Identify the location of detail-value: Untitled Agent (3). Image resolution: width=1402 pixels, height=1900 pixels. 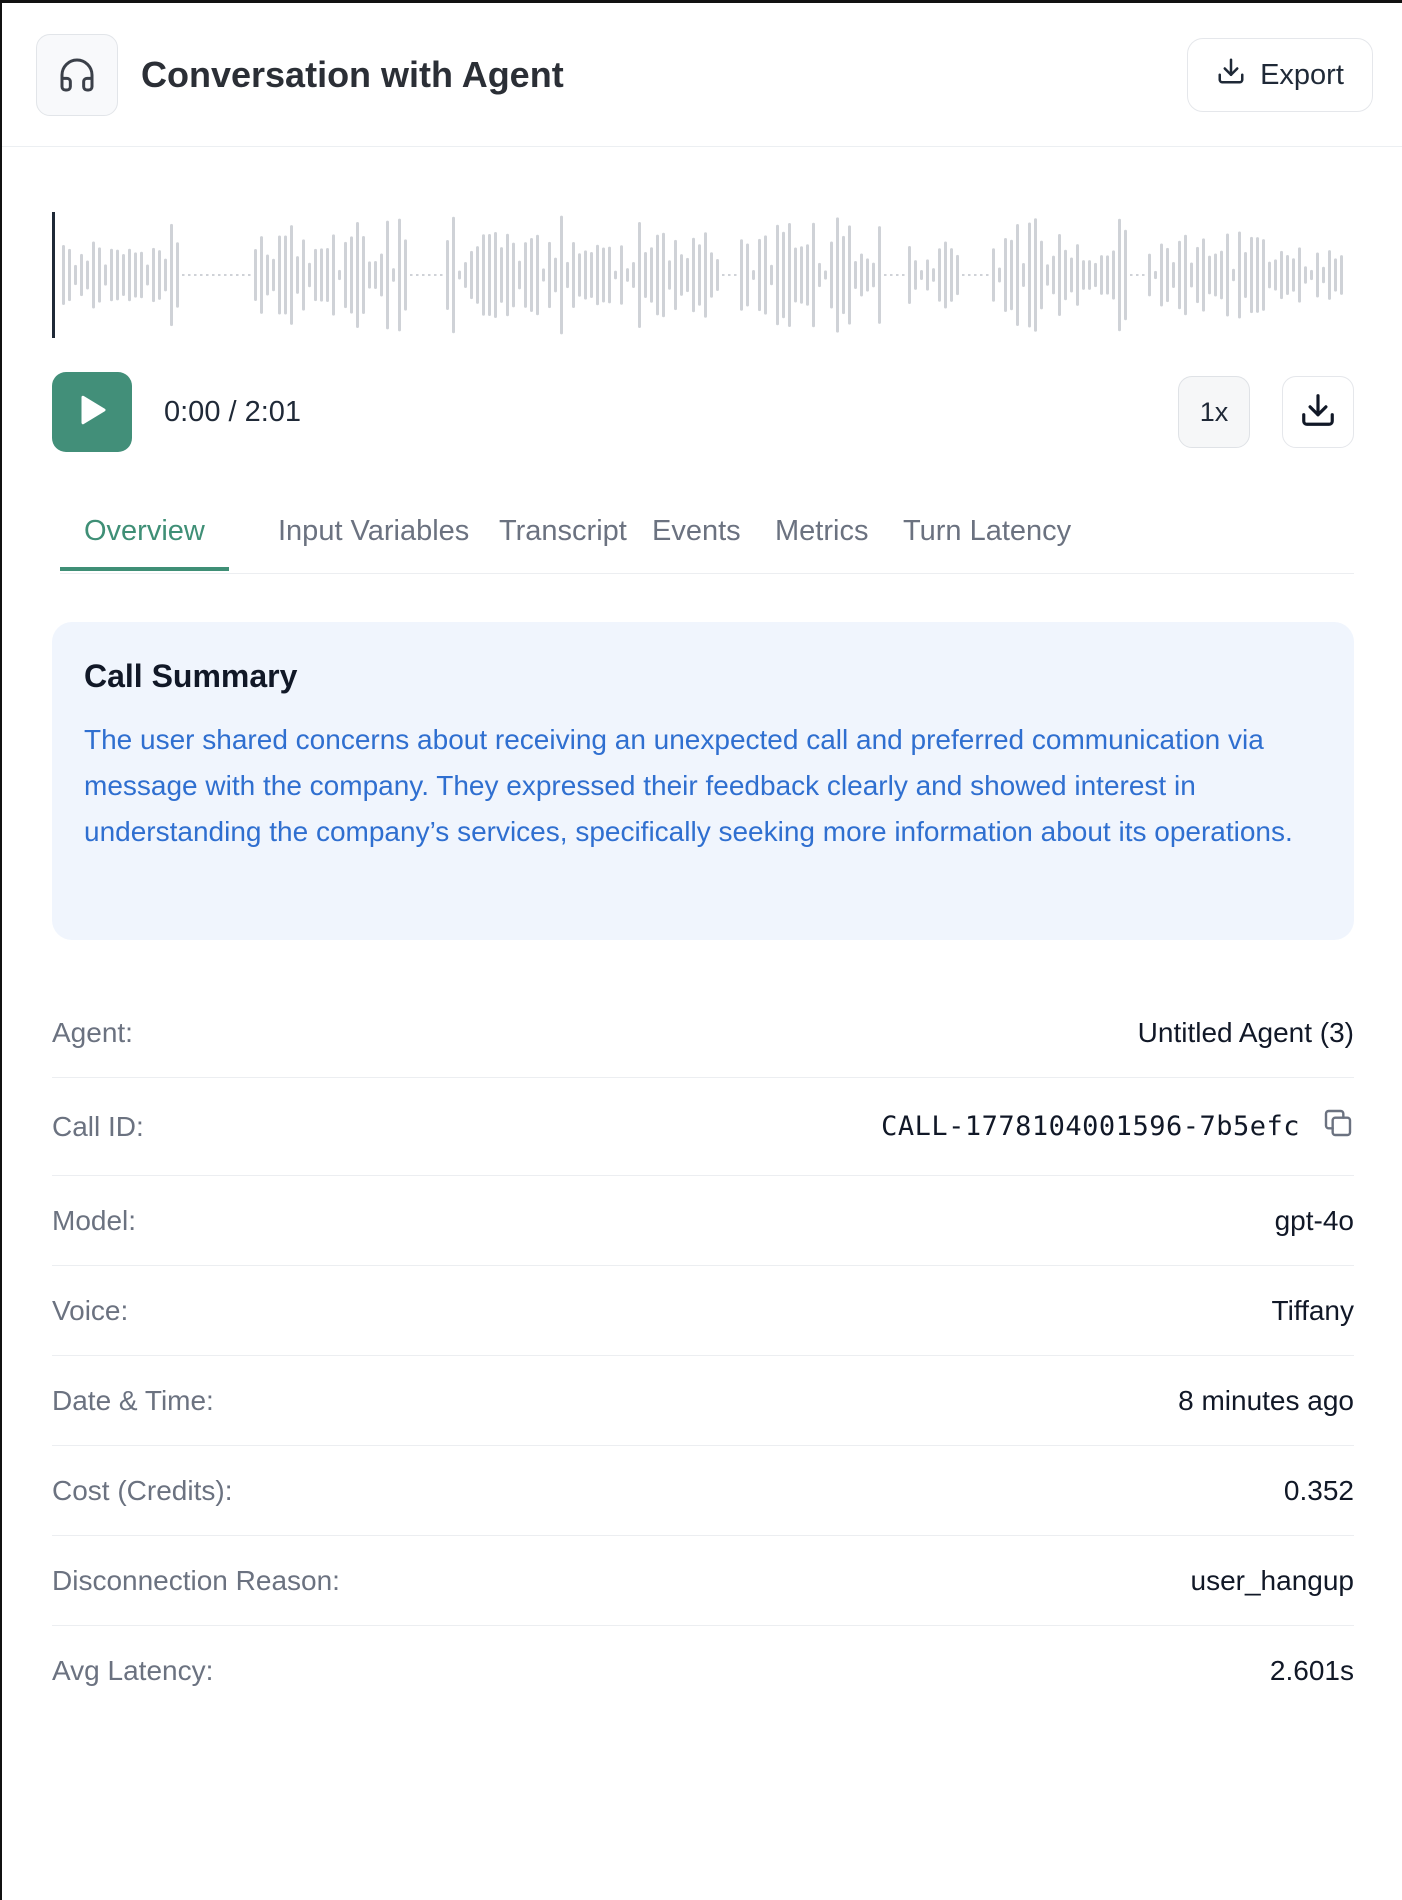
(1245, 1032).